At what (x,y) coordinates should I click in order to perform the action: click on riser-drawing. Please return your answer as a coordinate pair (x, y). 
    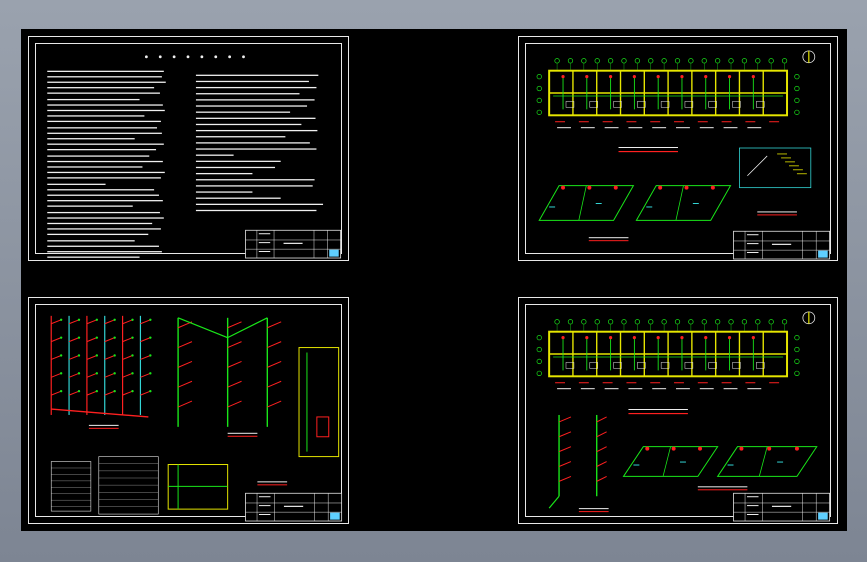
    Looking at the image, I should click on (196, 418).